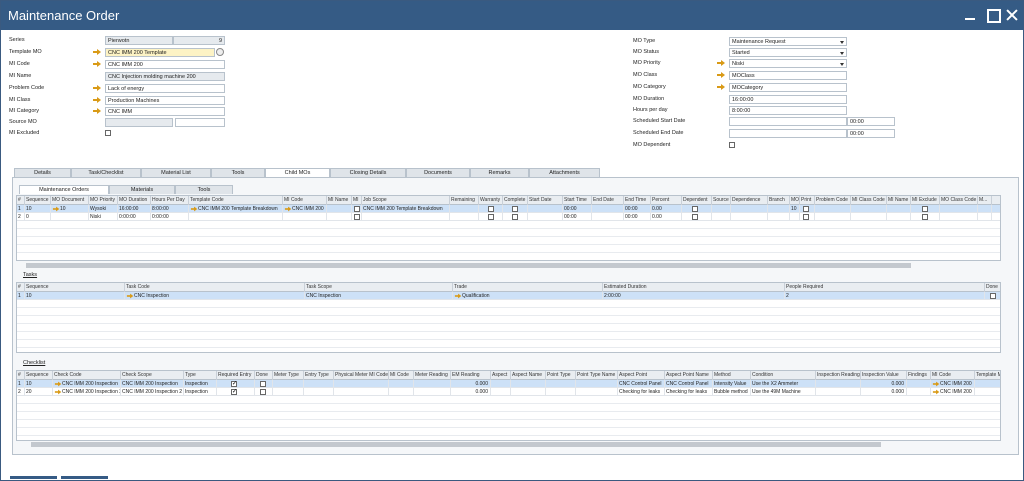 This screenshot has width=1024, height=481. I want to click on column-header: MO, so click(795, 200).